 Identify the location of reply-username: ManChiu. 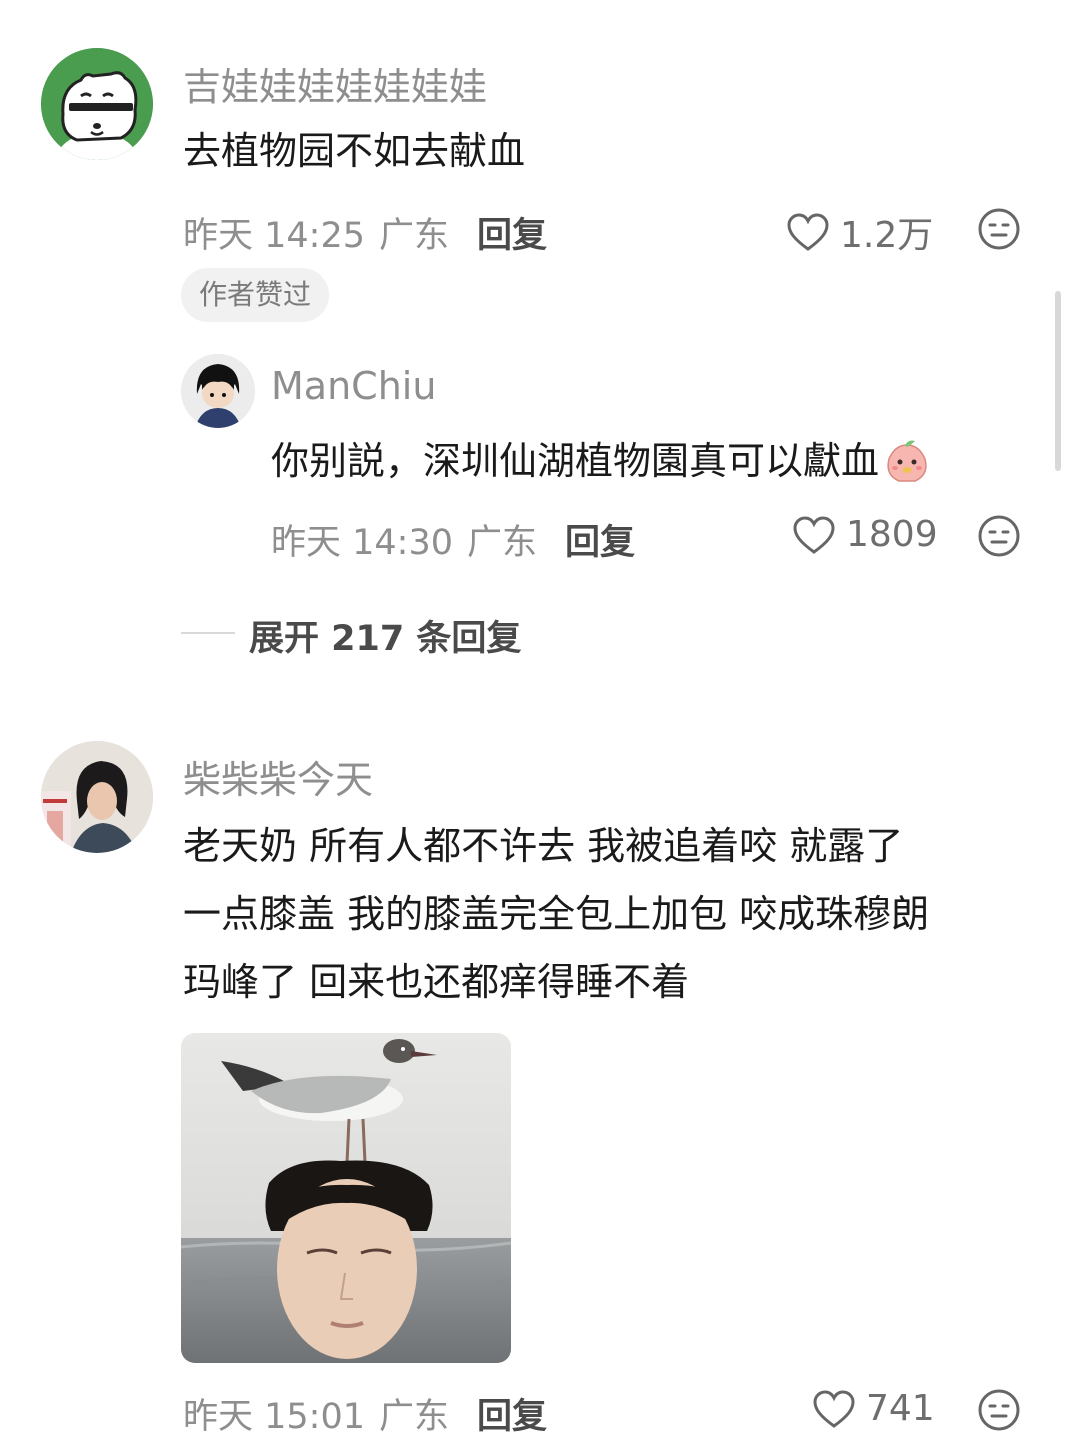
(353, 386).